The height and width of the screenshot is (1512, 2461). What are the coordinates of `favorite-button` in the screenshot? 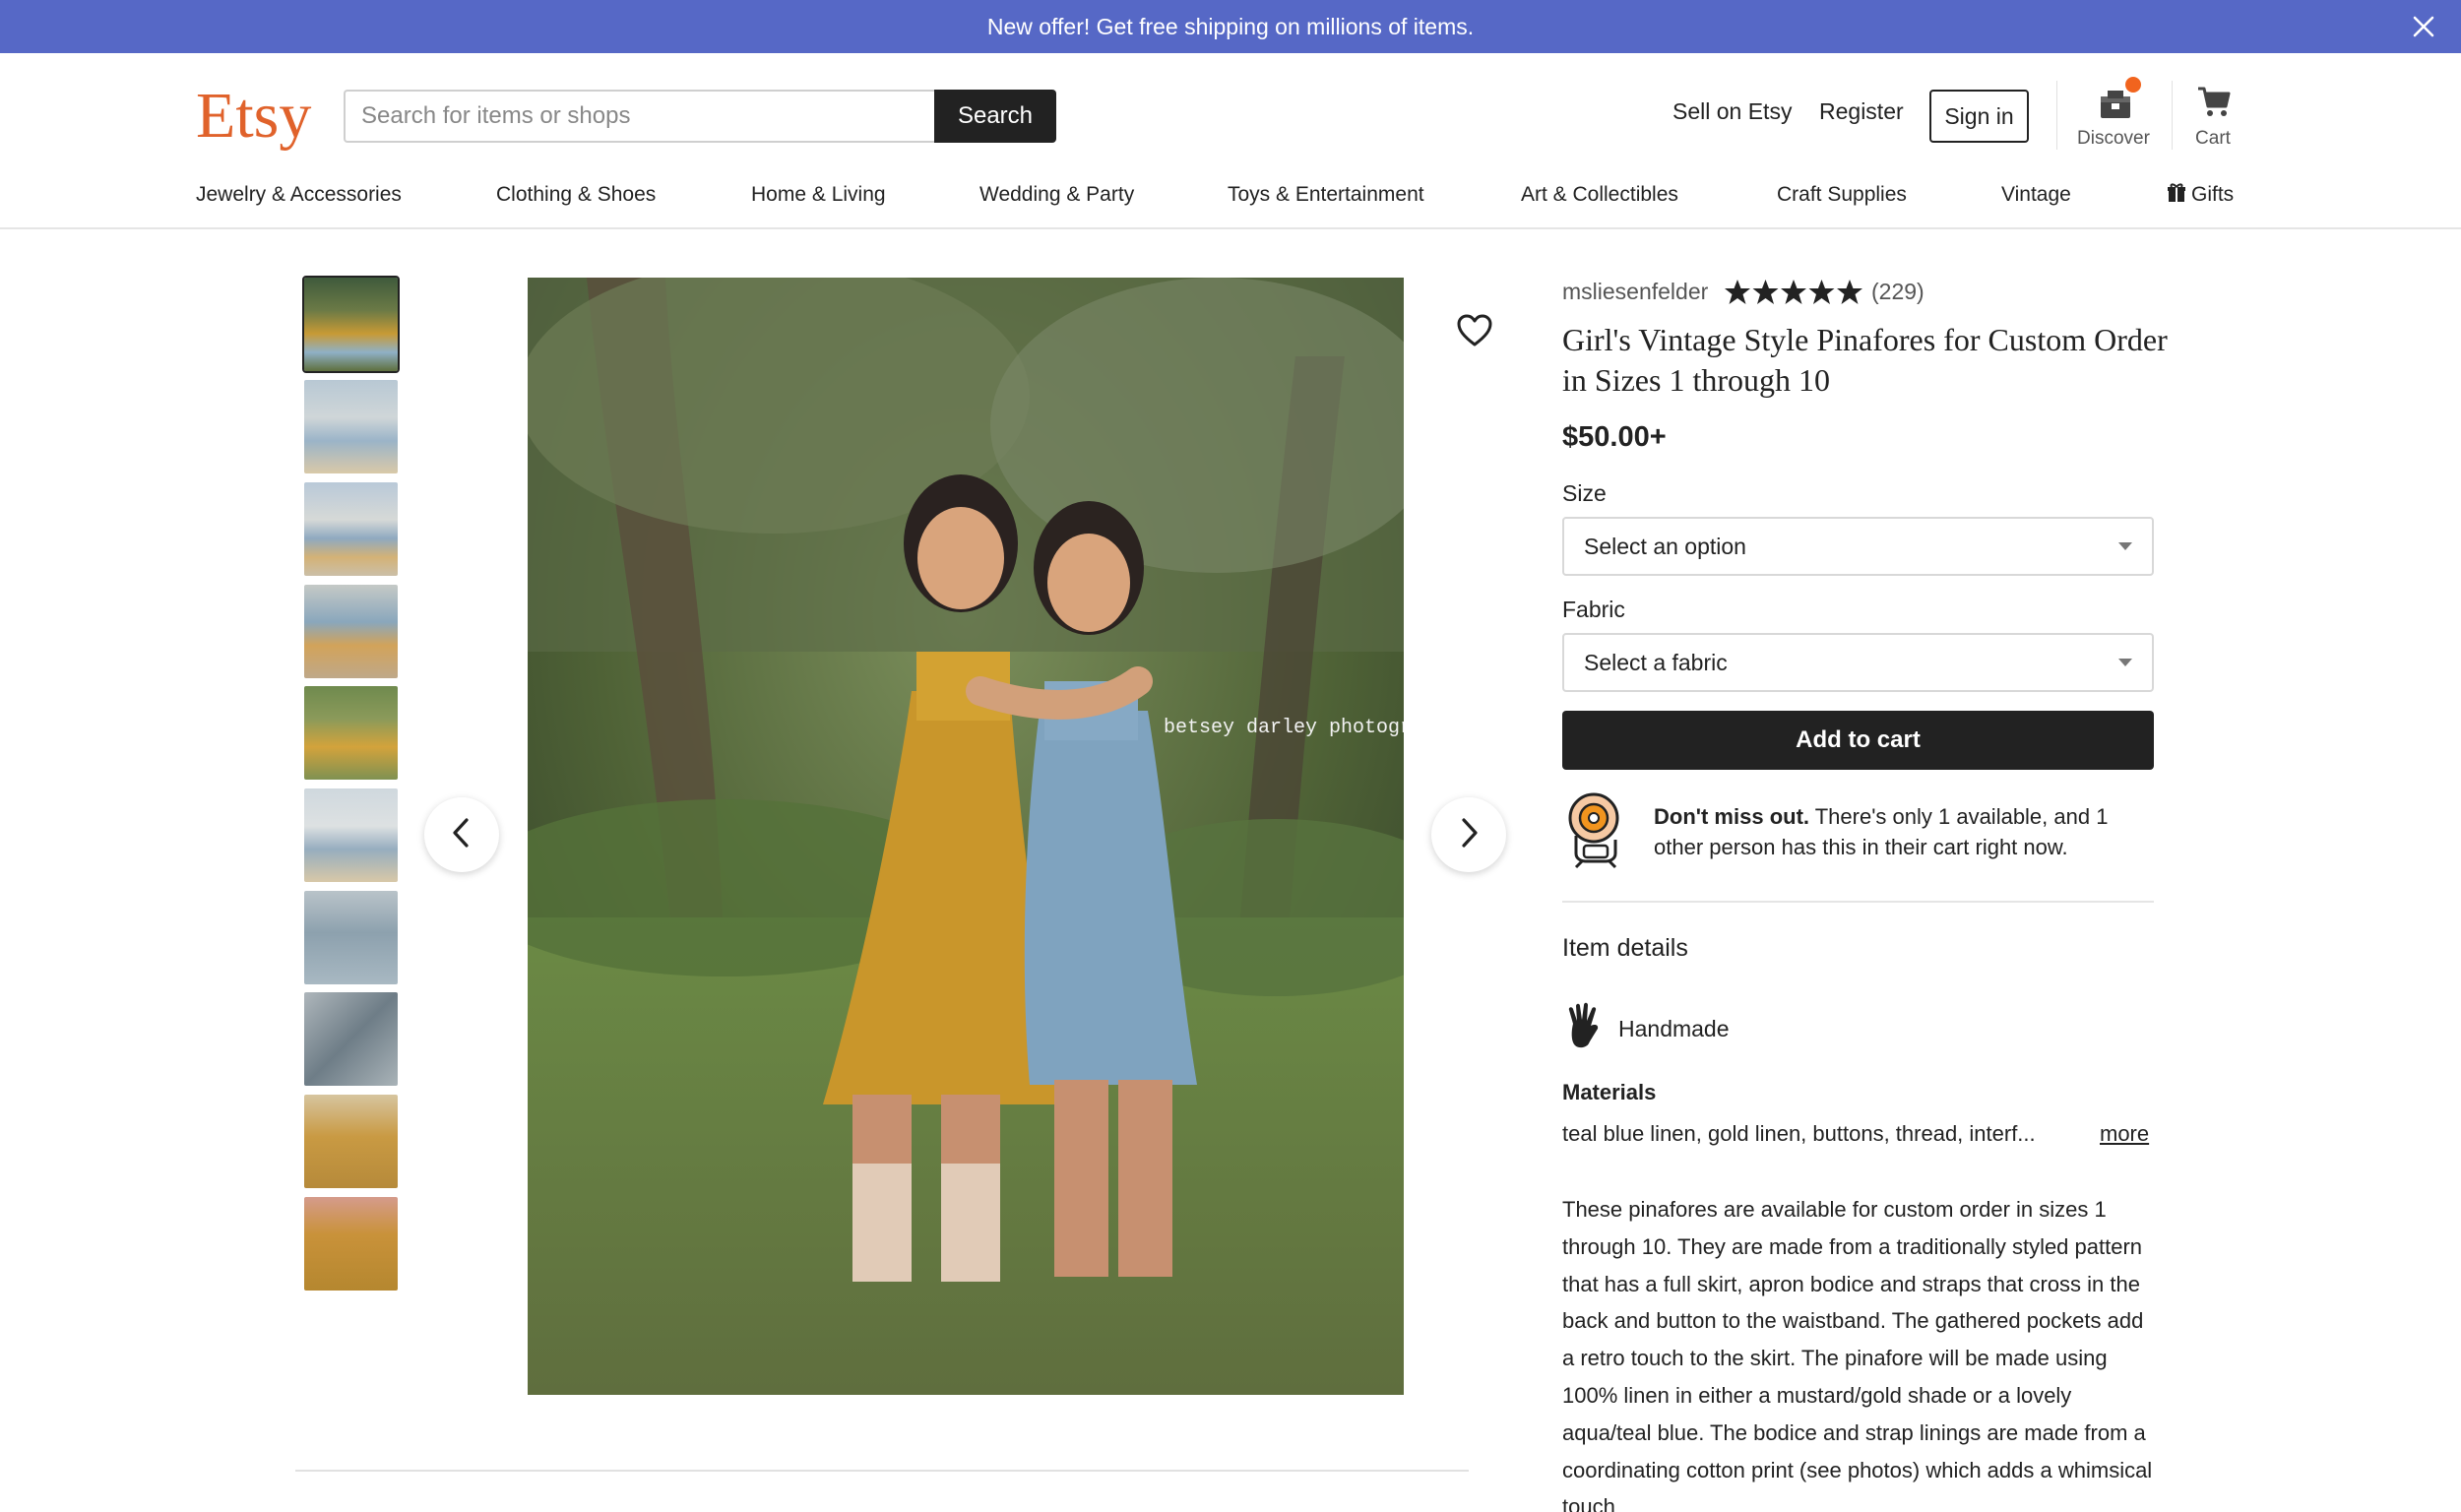 It's located at (1474, 330).